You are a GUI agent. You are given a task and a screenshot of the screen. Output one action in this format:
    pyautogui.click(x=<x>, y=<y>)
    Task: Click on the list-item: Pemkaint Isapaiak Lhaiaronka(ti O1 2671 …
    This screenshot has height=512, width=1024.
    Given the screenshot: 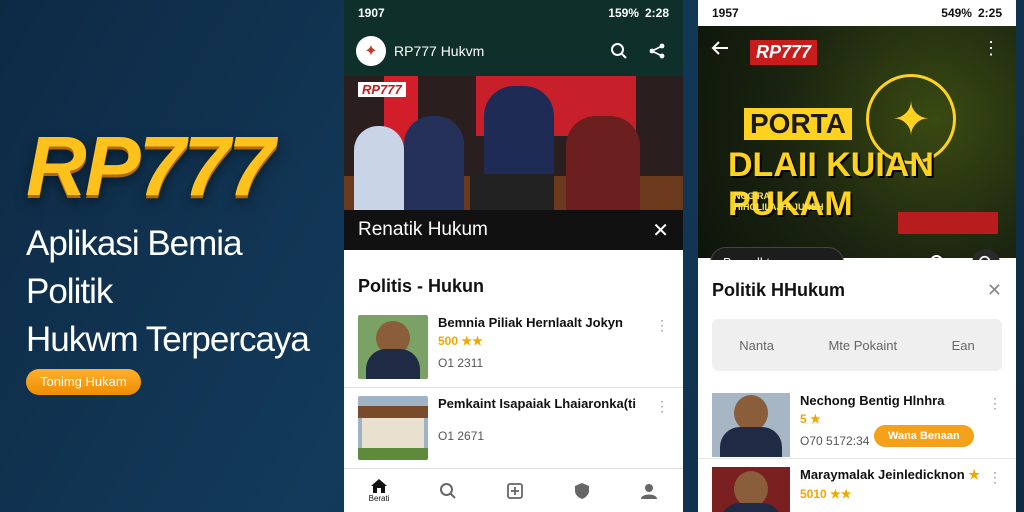 What is the action you would take?
    pyautogui.click(x=513, y=428)
    